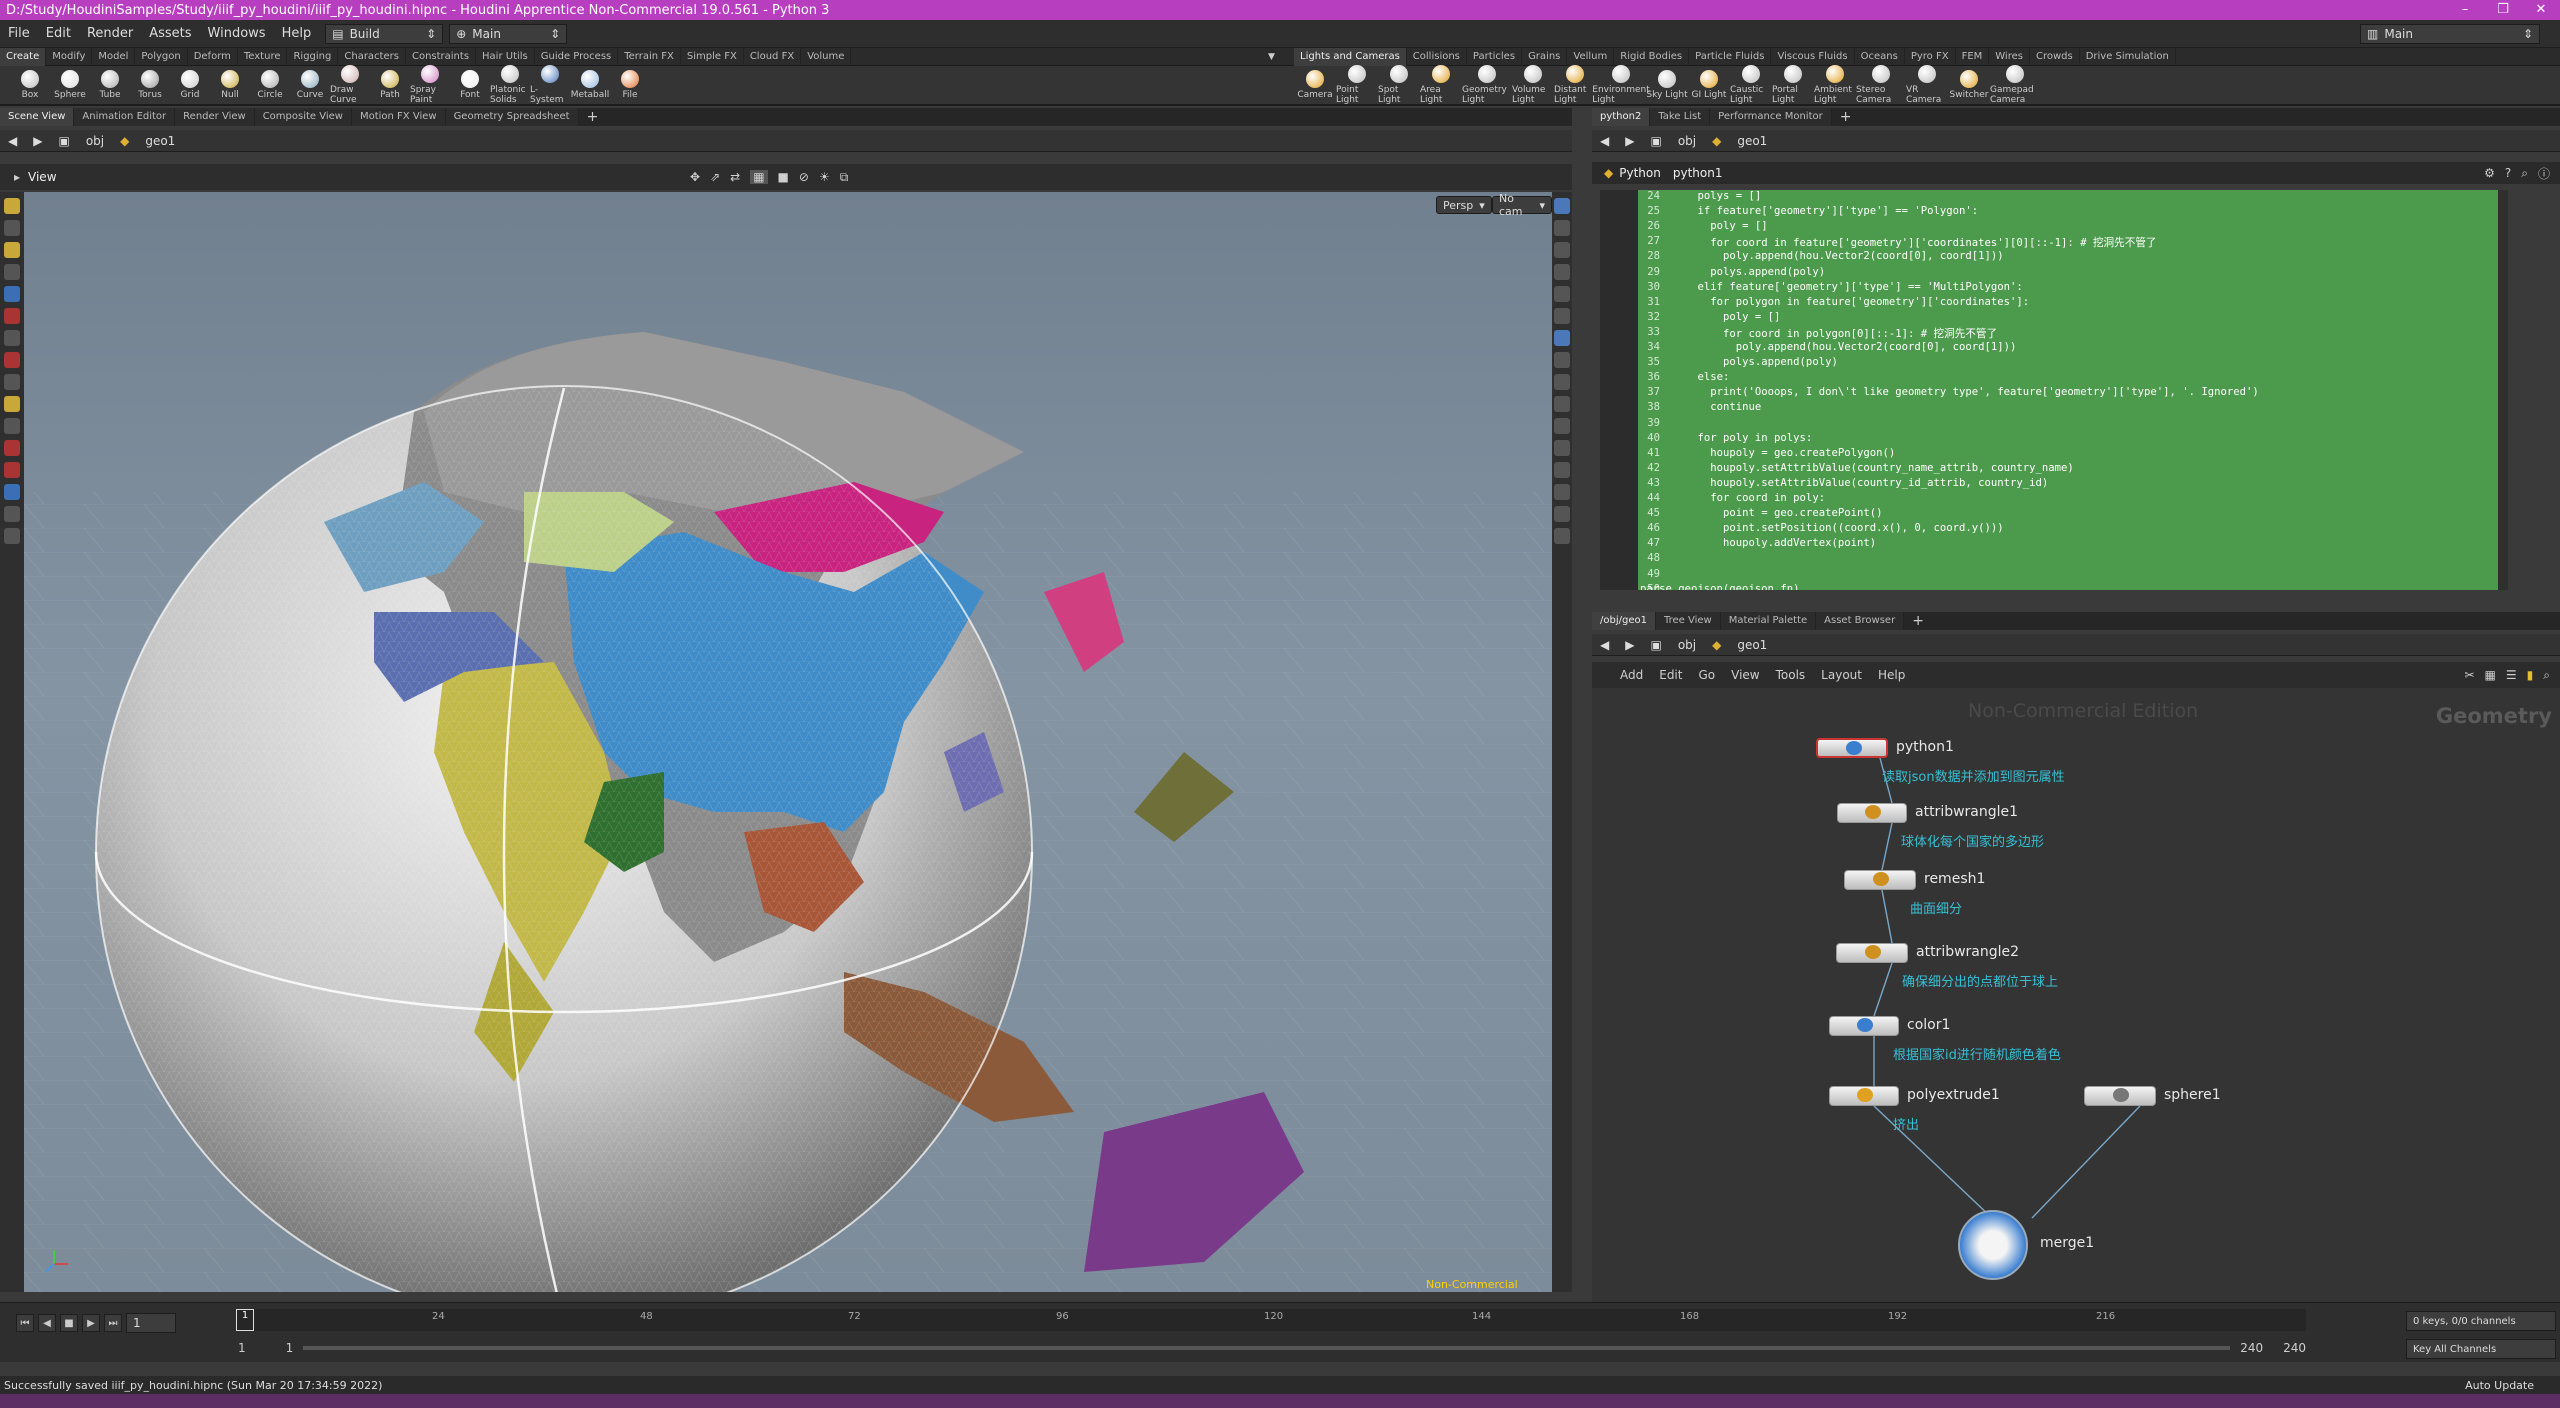 The image size is (2560, 1408). I want to click on shelf-tab-collisions: Collisions, so click(1437, 56).